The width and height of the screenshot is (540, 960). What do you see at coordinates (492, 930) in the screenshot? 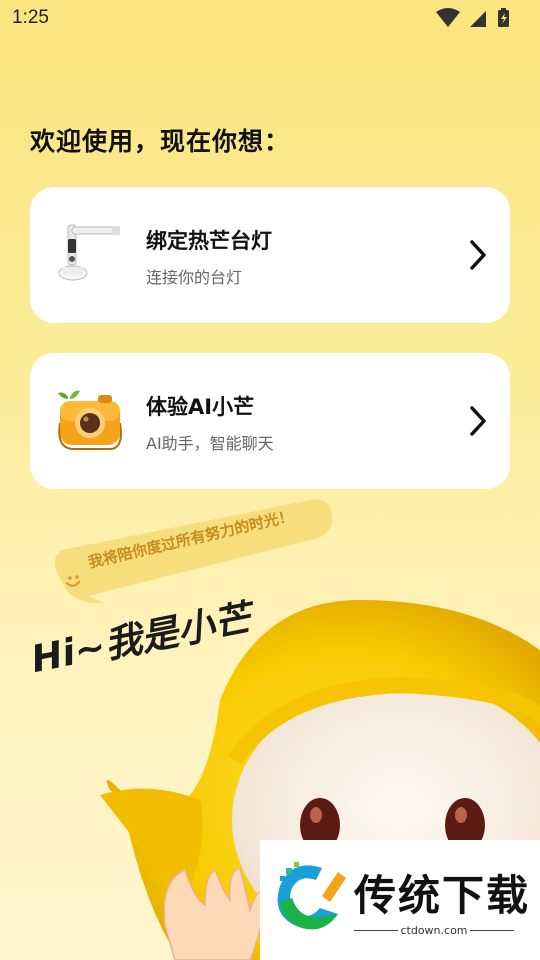
I see `divider` at bounding box center [492, 930].